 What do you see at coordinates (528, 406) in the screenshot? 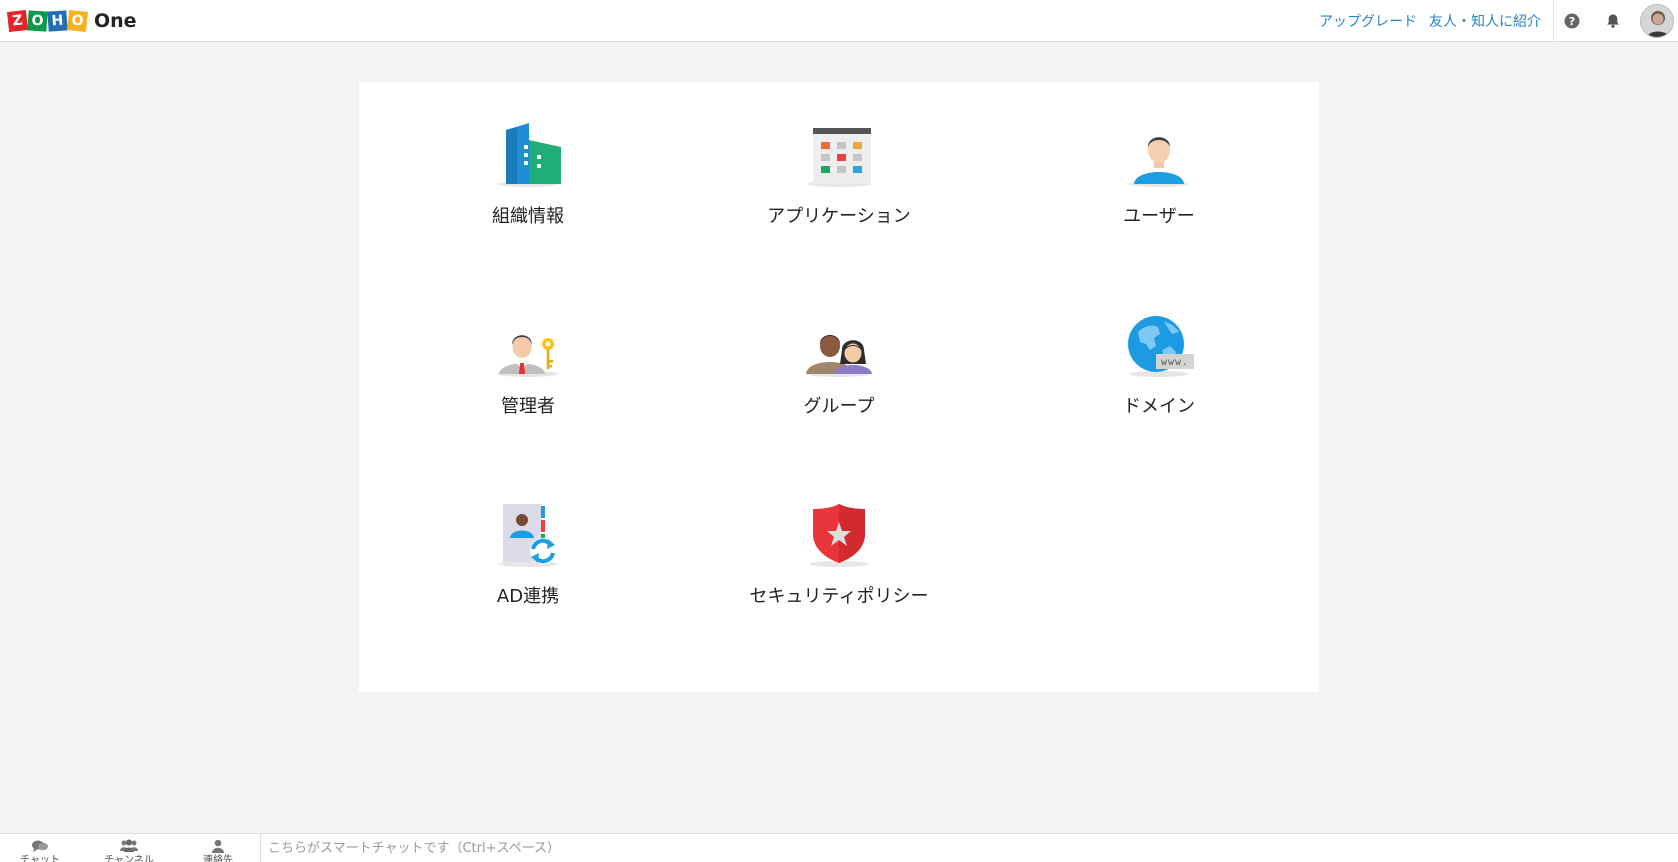
I see `tile-label: 管理者` at bounding box center [528, 406].